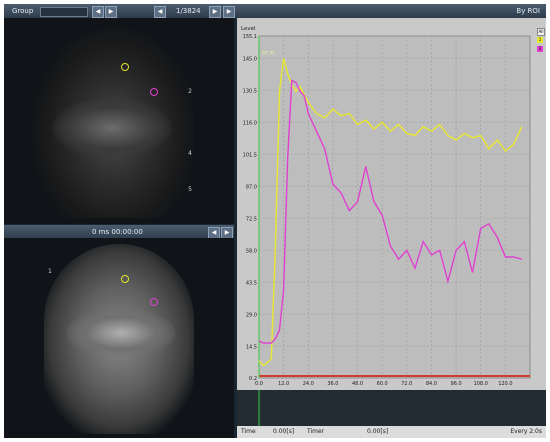 Image resolution: width=550 pixels, height=442 pixels. What do you see at coordinates (284, 431) in the screenshot?
I see `time-value: 0.00[s]` at bounding box center [284, 431].